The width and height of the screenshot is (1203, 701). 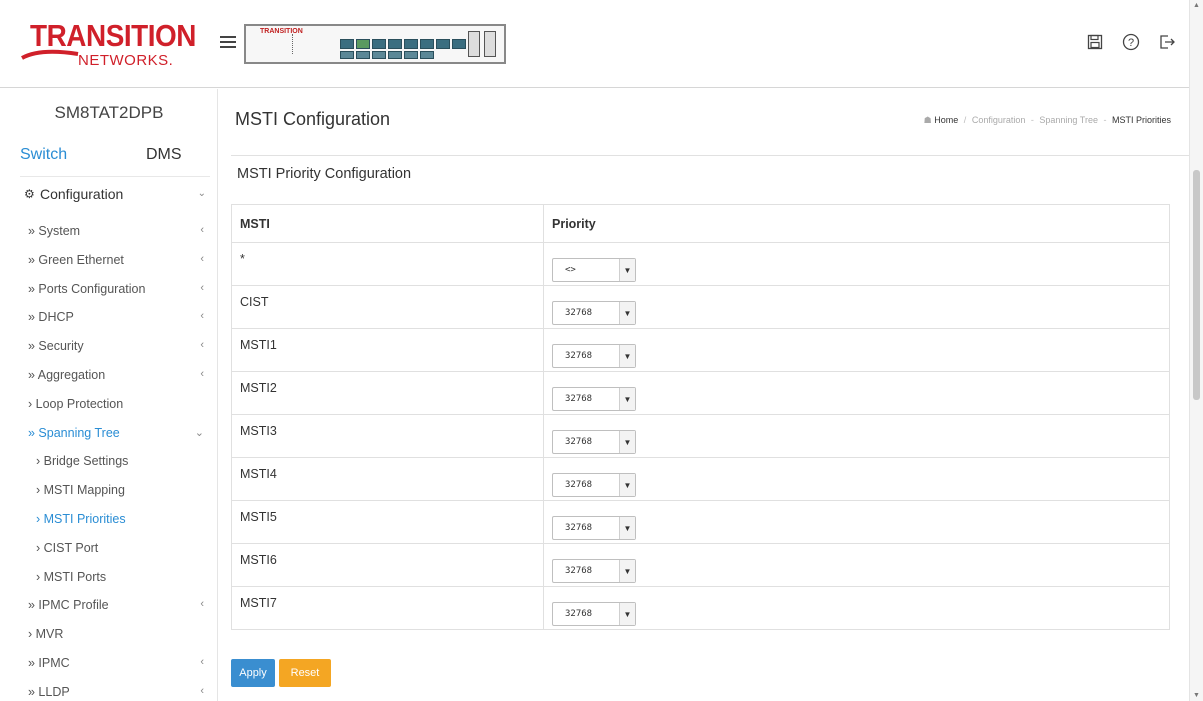 I want to click on sidebar-item-ipmc-profile: » IPMC Profile ‹, so click(x=115, y=606).